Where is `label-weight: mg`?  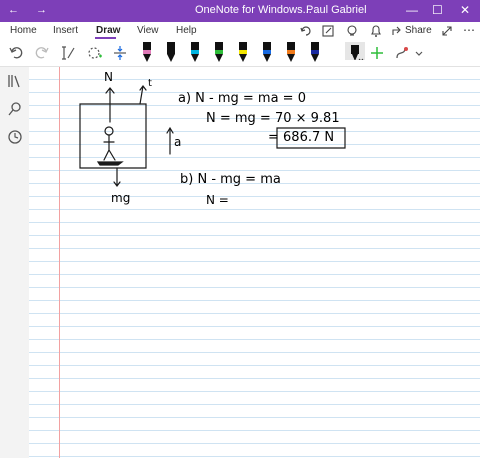 label-weight: mg is located at coordinates (121, 198).